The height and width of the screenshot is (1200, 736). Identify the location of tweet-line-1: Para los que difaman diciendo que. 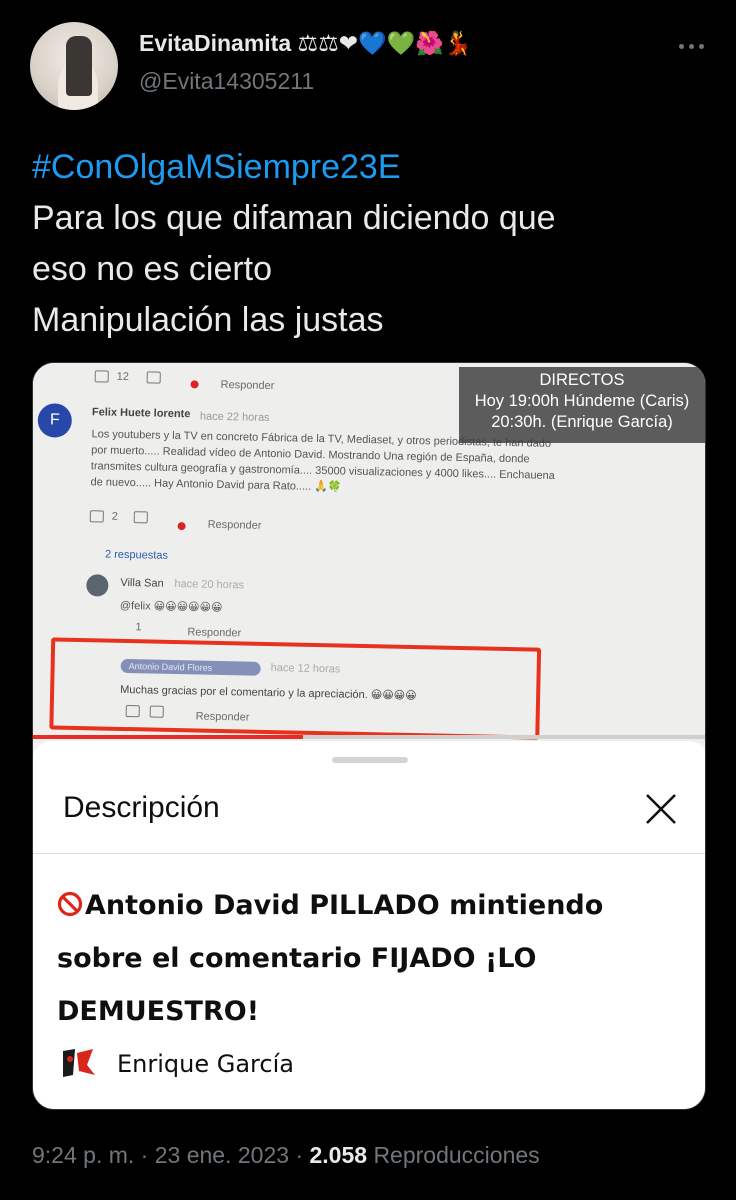
(294, 218).